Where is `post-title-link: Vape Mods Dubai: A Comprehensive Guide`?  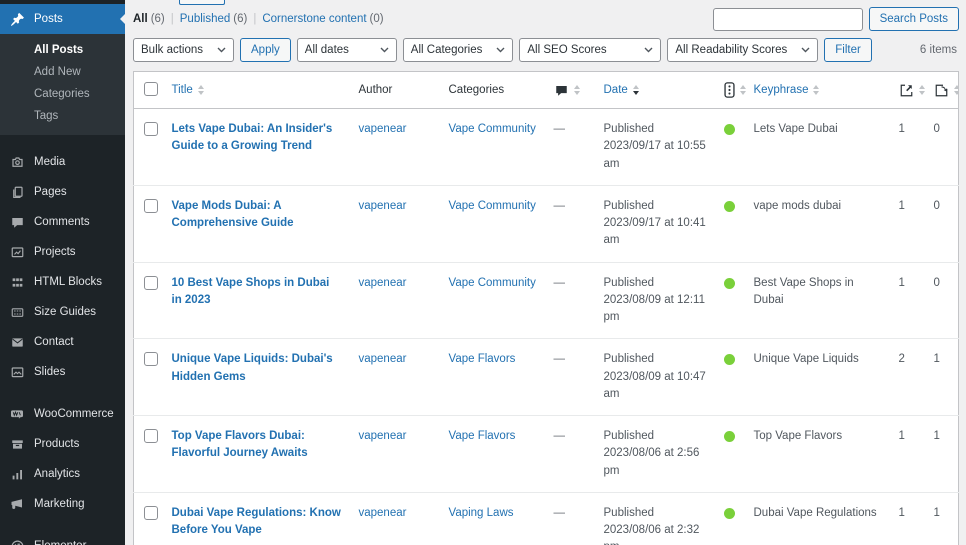 post-title-link: Vape Mods Dubai: A Comprehensive Guide is located at coordinates (257, 215).